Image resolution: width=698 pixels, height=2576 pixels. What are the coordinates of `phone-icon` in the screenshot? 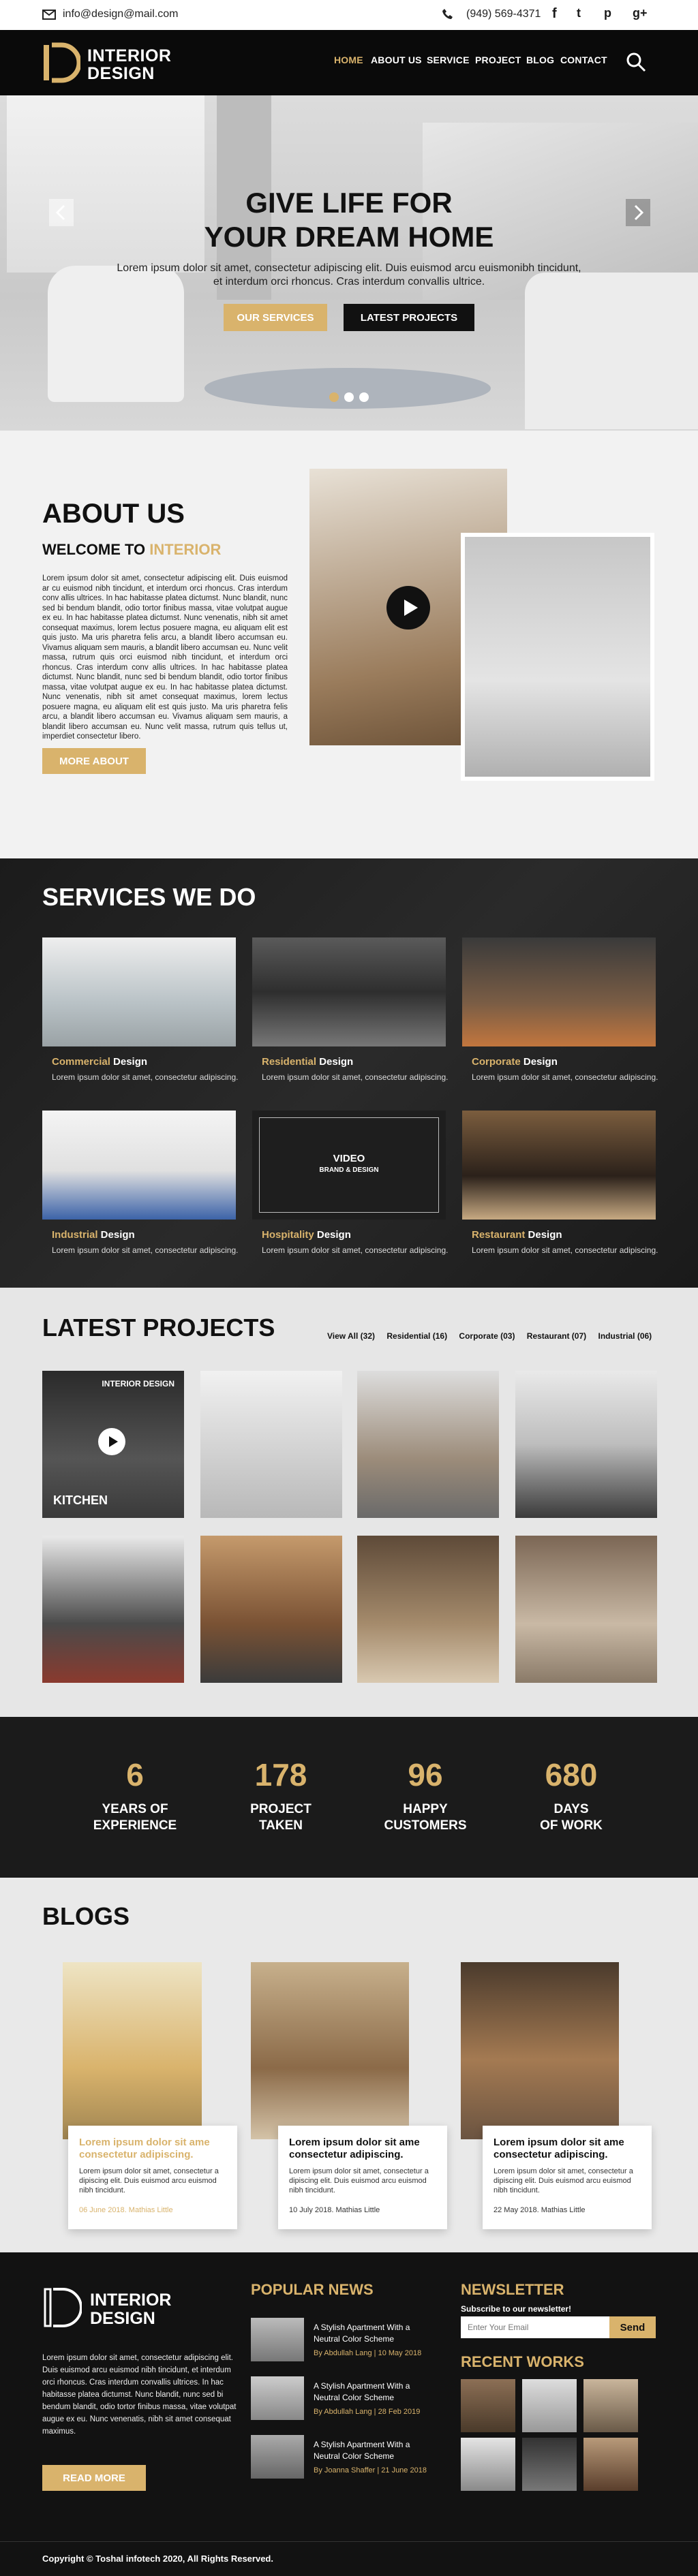 It's located at (447, 14).